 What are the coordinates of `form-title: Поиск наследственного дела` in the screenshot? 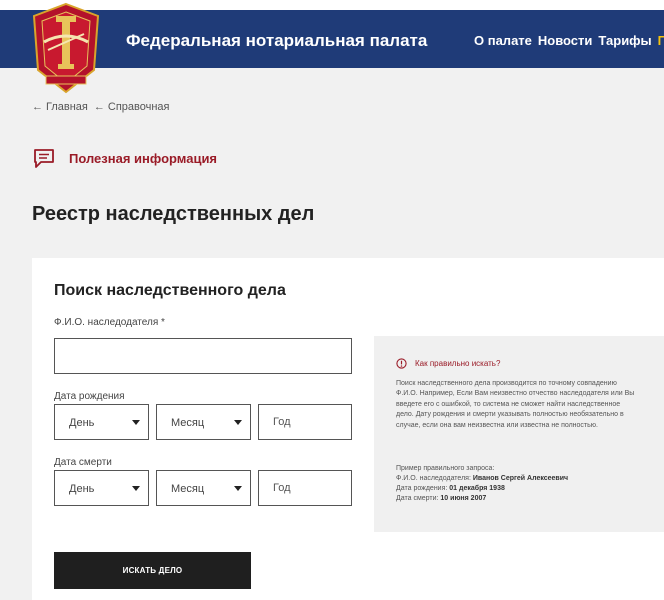 It's located at (170, 290).